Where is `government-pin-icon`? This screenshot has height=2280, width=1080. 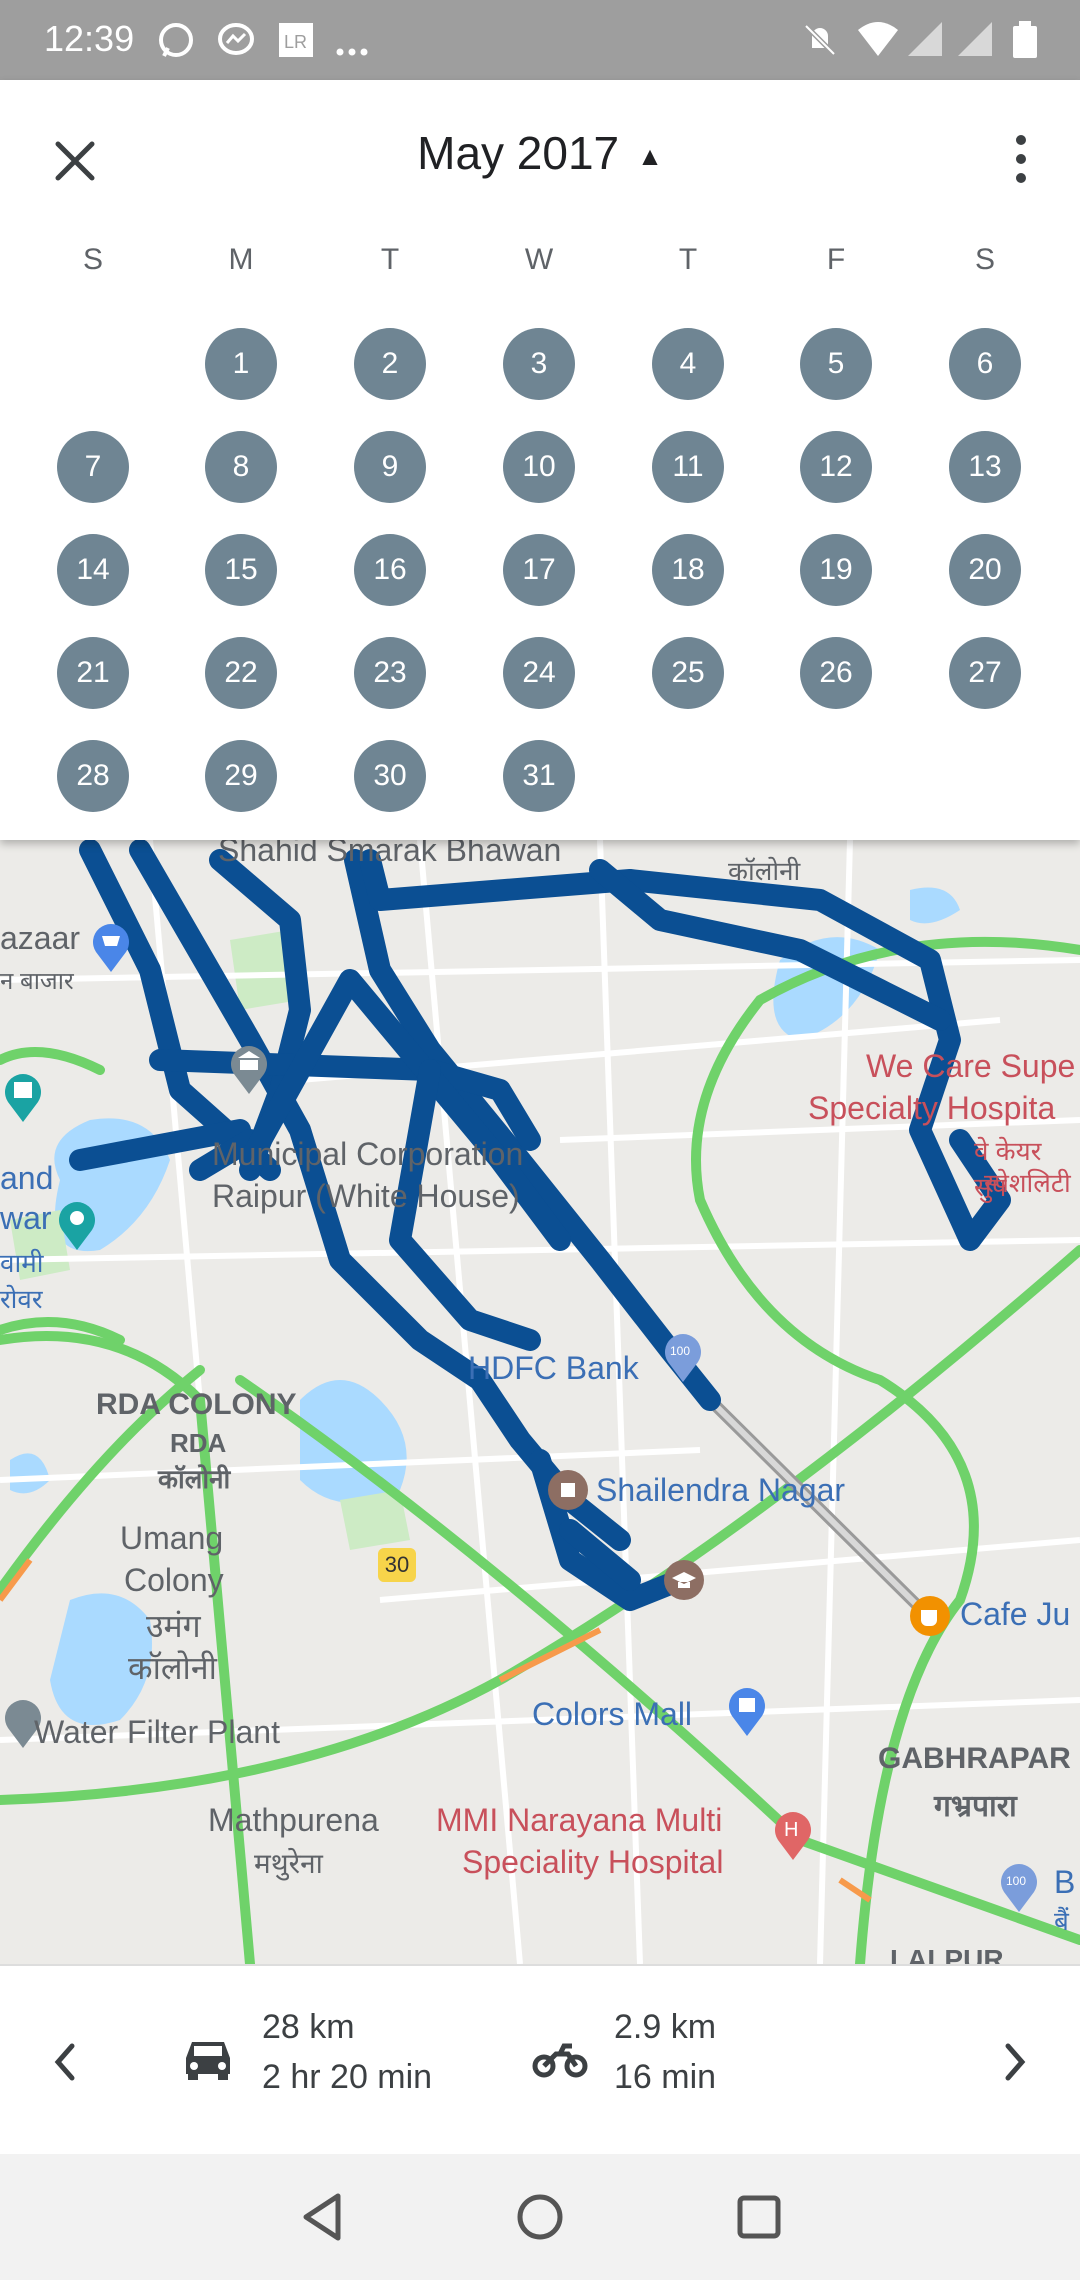 government-pin-icon is located at coordinates (249, 1068).